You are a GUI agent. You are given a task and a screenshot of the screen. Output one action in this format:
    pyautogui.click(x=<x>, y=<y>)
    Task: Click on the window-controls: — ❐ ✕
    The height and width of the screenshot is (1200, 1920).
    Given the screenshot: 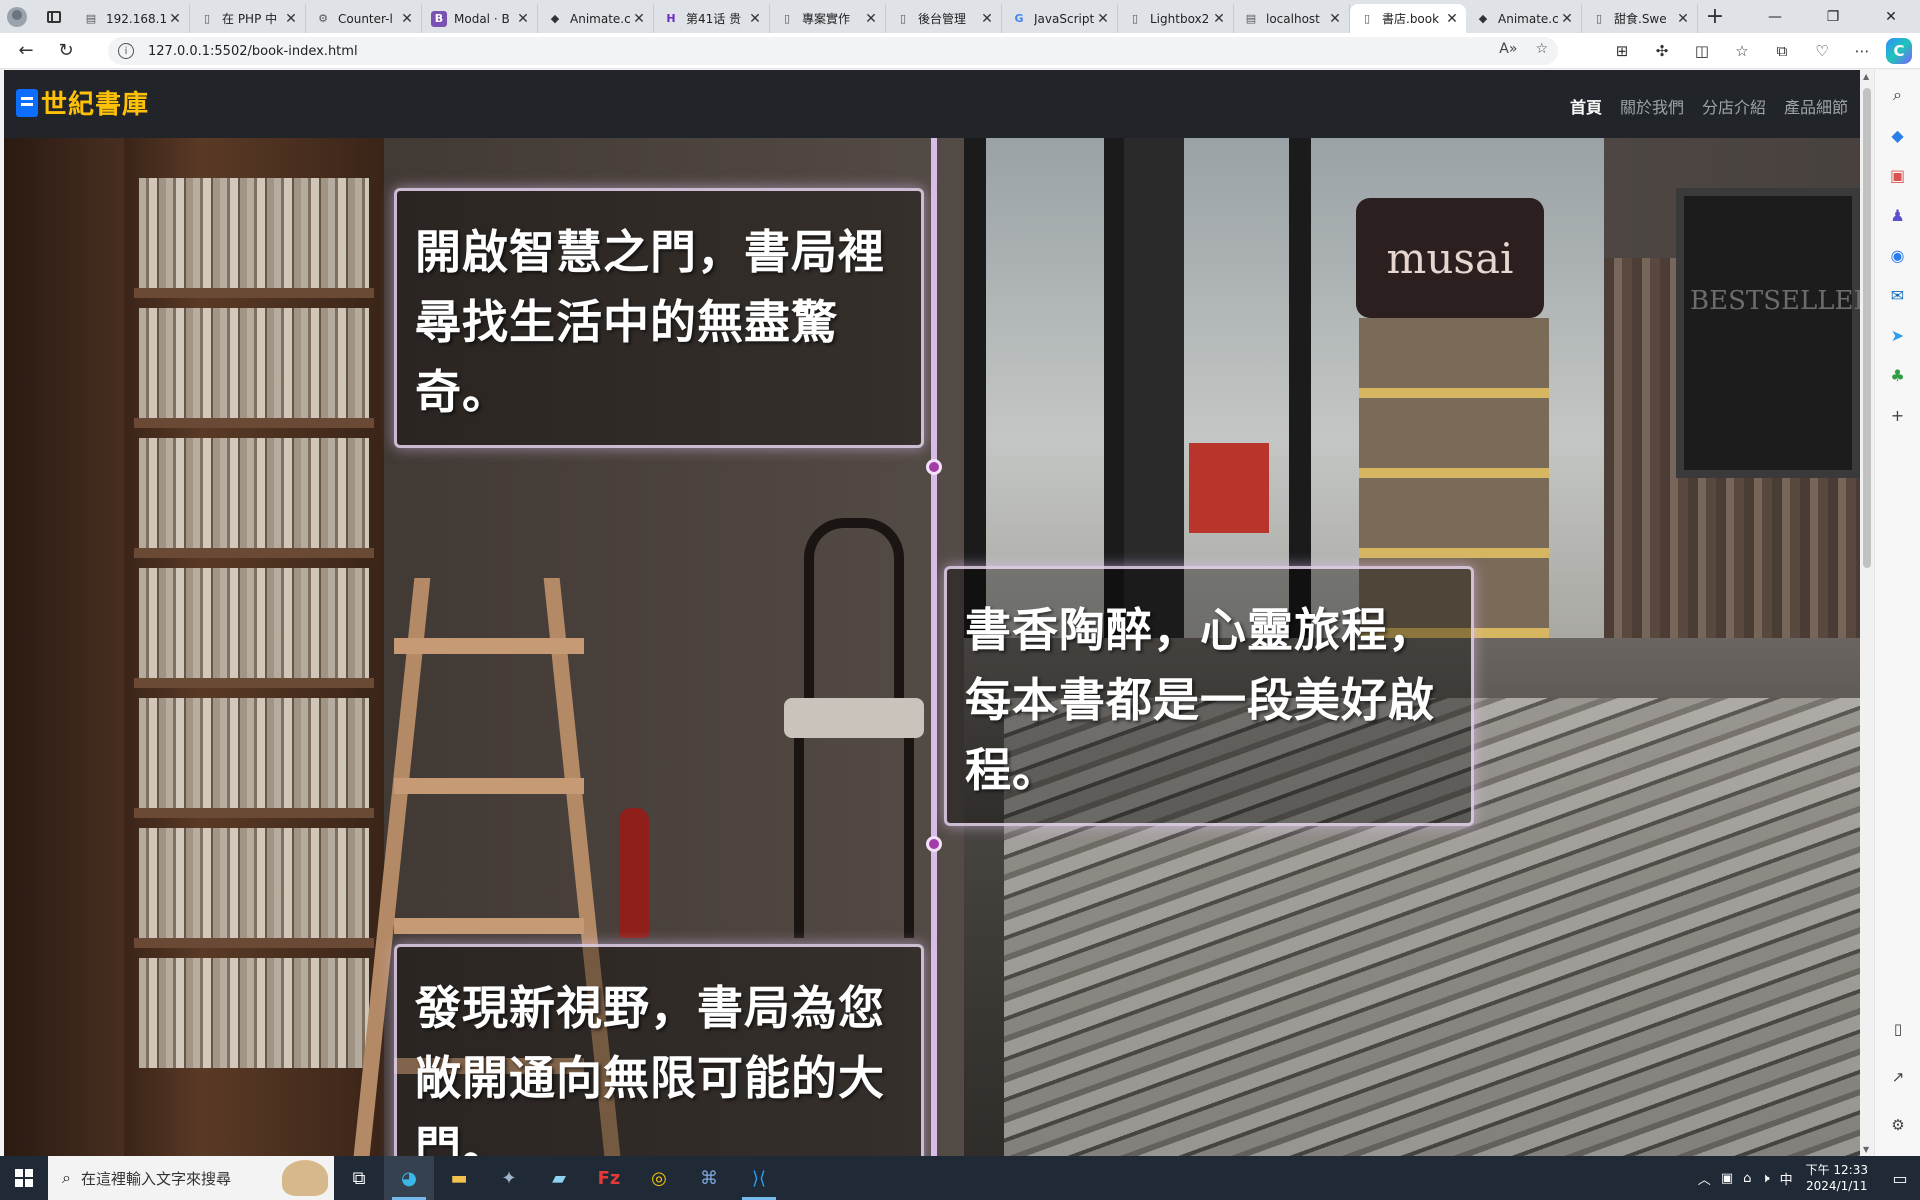 What is the action you would take?
    pyautogui.click(x=1833, y=16)
    